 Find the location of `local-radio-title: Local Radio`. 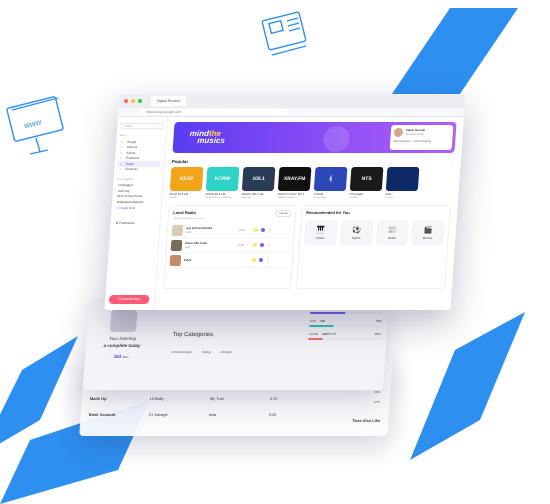

local-radio-title: Local Radio is located at coordinates (185, 212).